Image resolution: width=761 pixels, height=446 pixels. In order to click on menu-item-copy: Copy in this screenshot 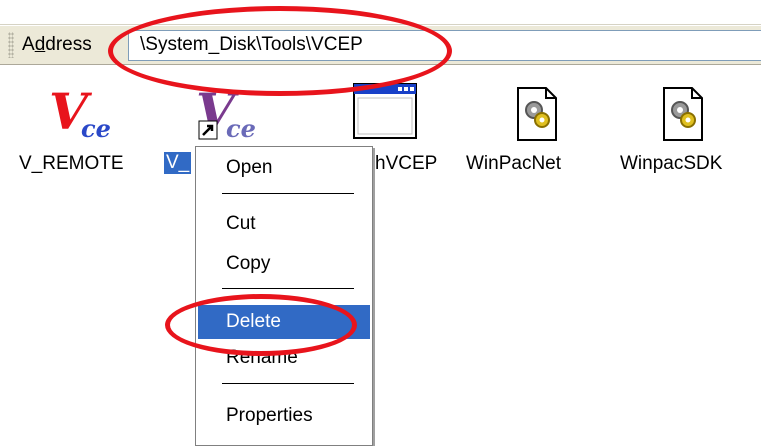, I will do `click(284, 264)`.